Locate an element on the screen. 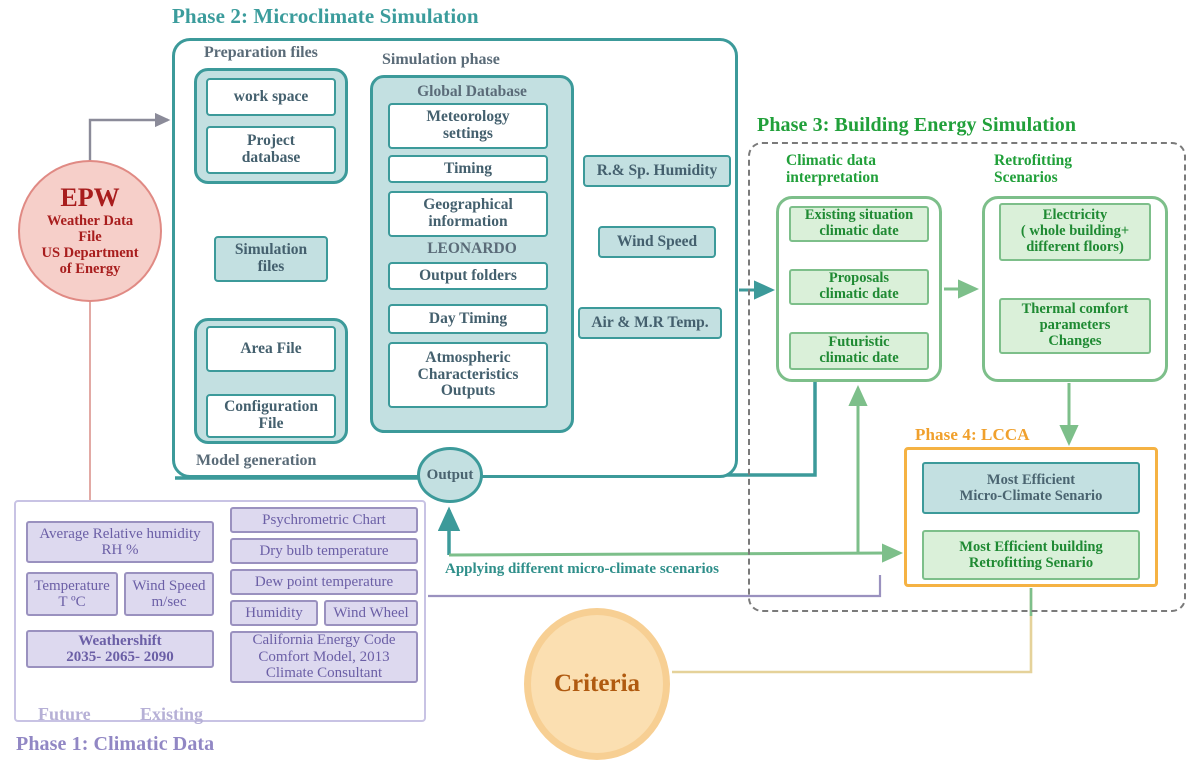  most-efficient-micro-climate-senario-box: Most Efficient Micro-Climate Senario is located at coordinates (1031, 488).